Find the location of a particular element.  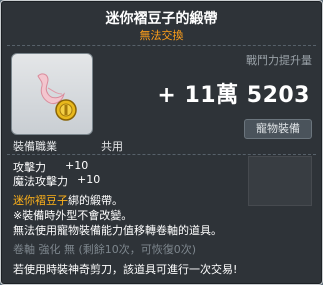

scissors-trade-note: 若使用時裝神奇剪刀，該道具可進行一次交易! is located at coordinates (125, 269).